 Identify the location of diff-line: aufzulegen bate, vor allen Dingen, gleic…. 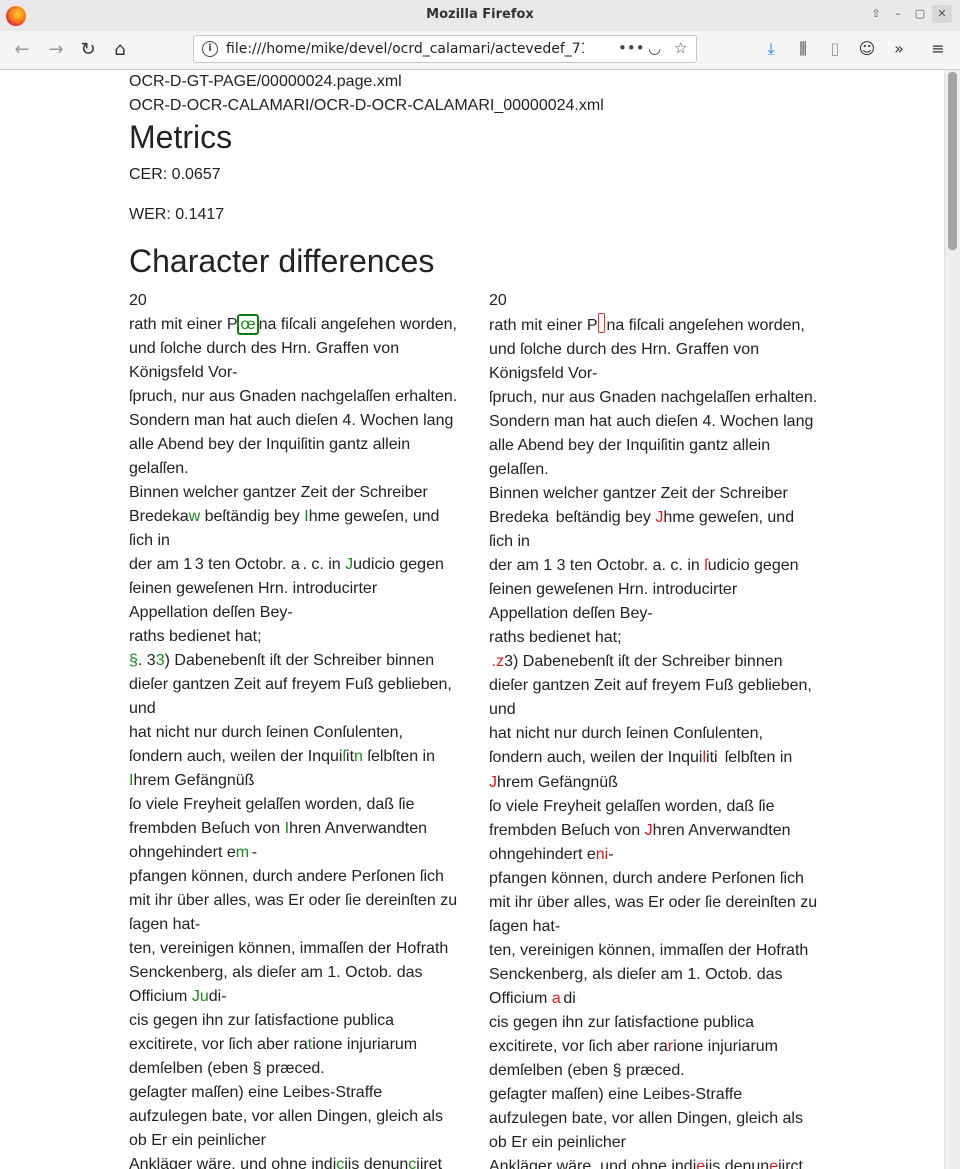
(659, 1119).